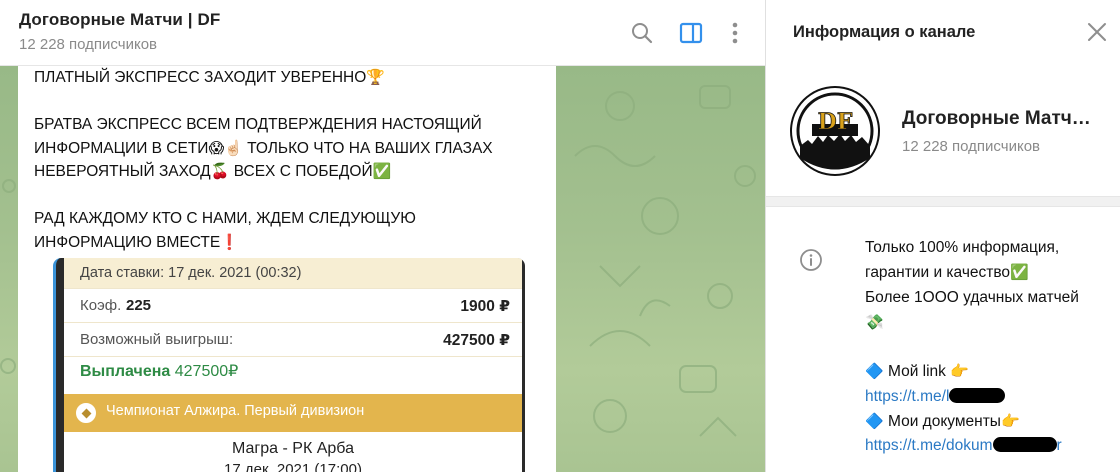 The height and width of the screenshot is (472, 1120). Describe the element at coordinates (119, 20) in the screenshot. I see `chat-title: Договорные Матчи | DF` at that location.